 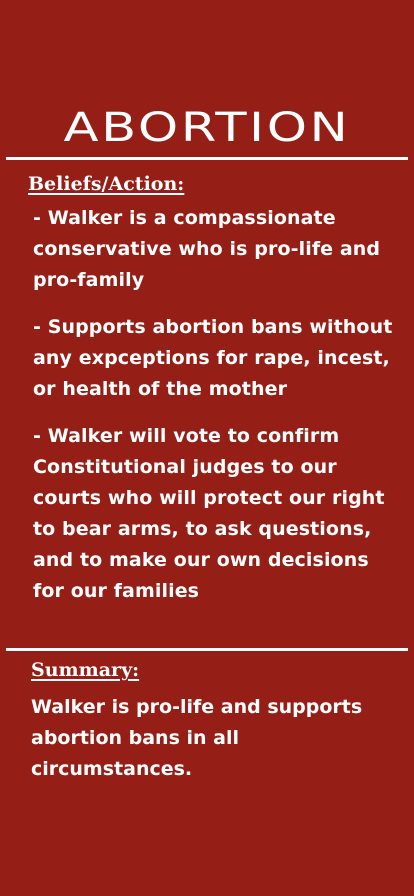 What do you see at coordinates (207, 649) in the screenshot?
I see `middle-divider` at bounding box center [207, 649].